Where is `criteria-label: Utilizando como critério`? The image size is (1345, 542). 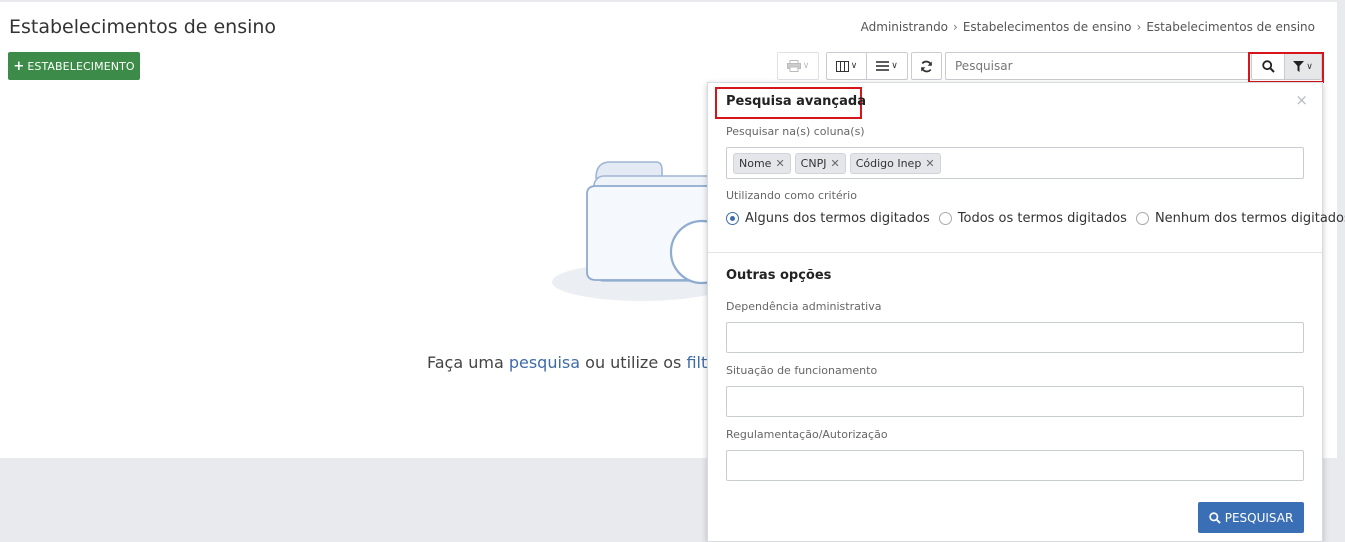
criteria-label: Utilizando como critério is located at coordinates (791, 195).